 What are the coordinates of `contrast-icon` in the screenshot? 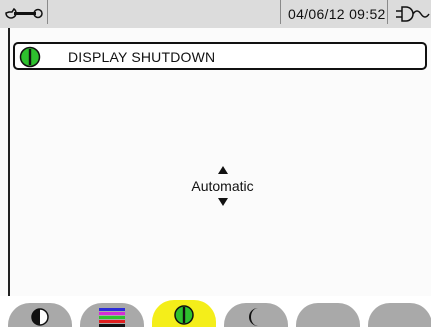 It's located at (40, 317).